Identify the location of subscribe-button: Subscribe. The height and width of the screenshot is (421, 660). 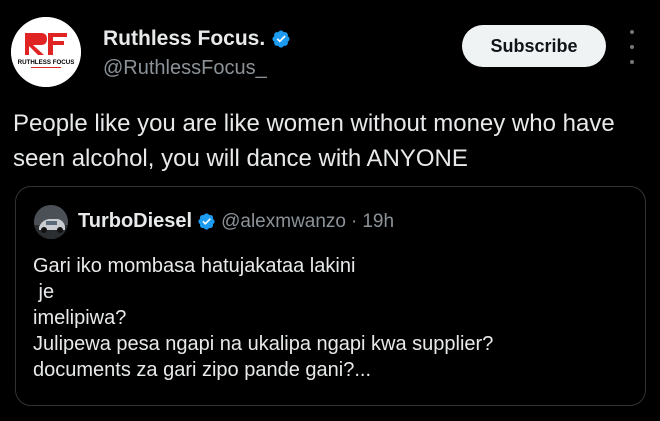
(534, 46).